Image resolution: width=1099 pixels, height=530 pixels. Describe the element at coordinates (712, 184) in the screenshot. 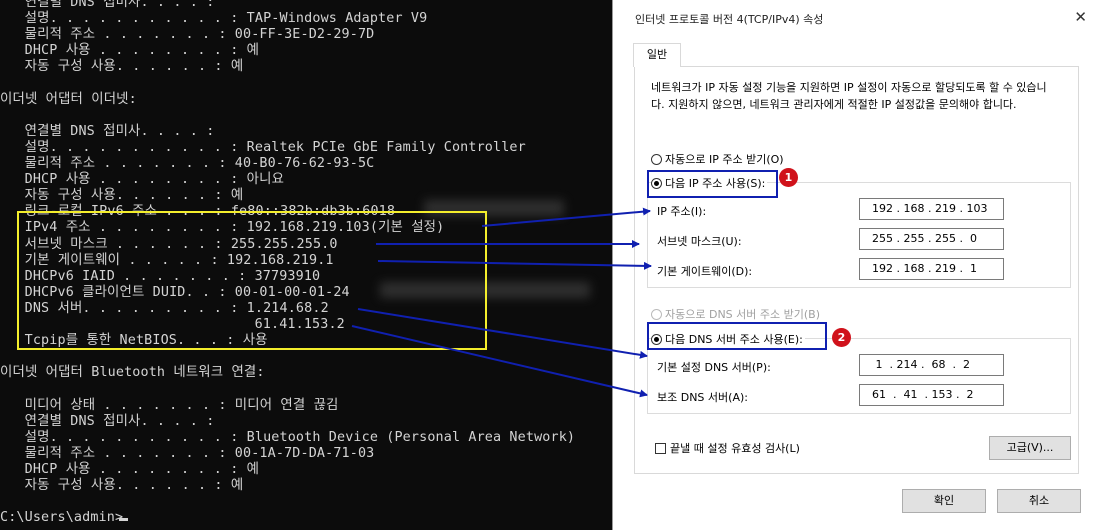

I see `manual-ip-highlight-box` at that location.